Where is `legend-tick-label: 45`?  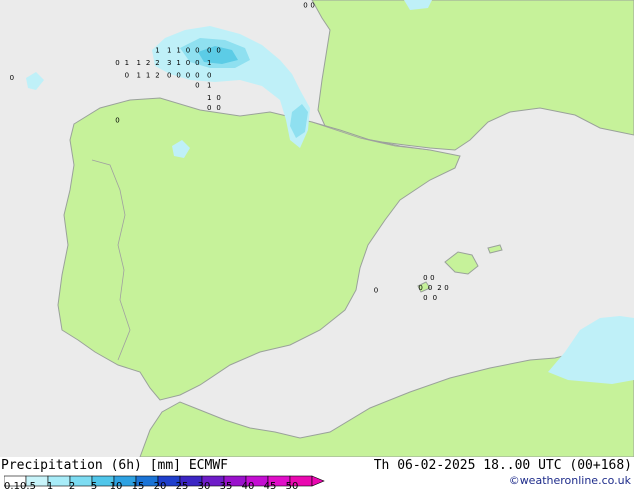 legend-tick-label: 45 is located at coordinates (270, 486).